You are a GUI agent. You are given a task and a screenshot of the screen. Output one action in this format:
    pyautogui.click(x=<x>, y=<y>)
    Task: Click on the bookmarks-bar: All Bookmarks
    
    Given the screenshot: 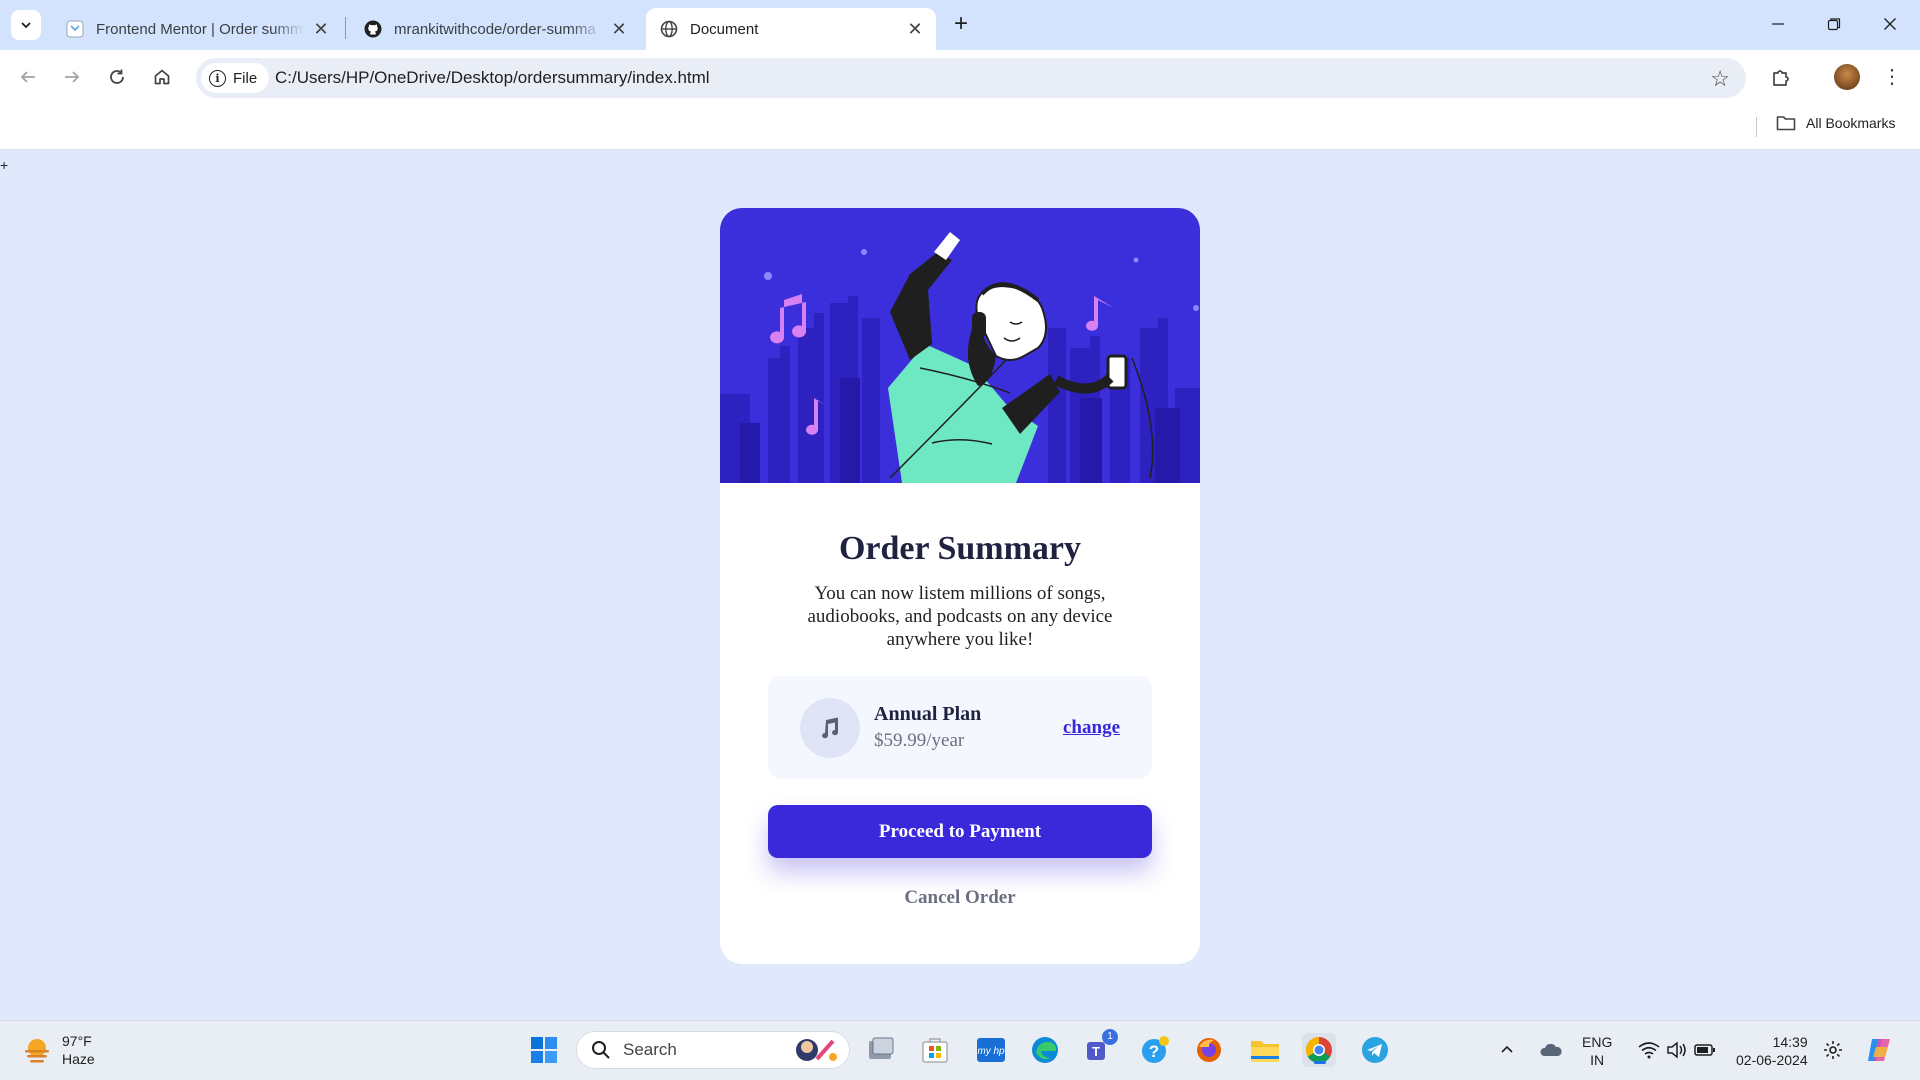 What is the action you would take?
    pyautogui.click(x=960, y=127)
    